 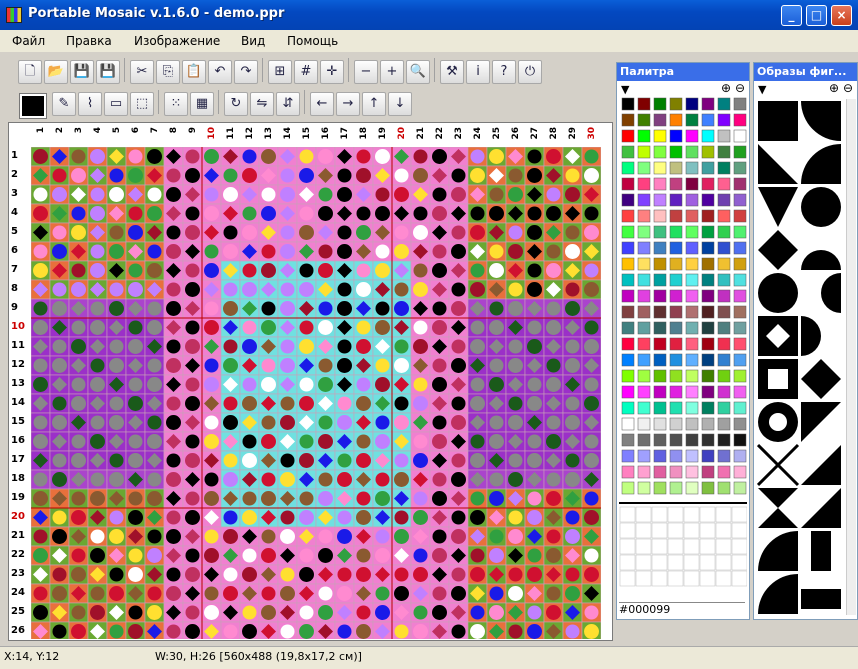 What do you see at coordinates (280, 72) in the screenshot?
I see `grid-ruler-icon: ⊞` at bounding box center [280, 72].